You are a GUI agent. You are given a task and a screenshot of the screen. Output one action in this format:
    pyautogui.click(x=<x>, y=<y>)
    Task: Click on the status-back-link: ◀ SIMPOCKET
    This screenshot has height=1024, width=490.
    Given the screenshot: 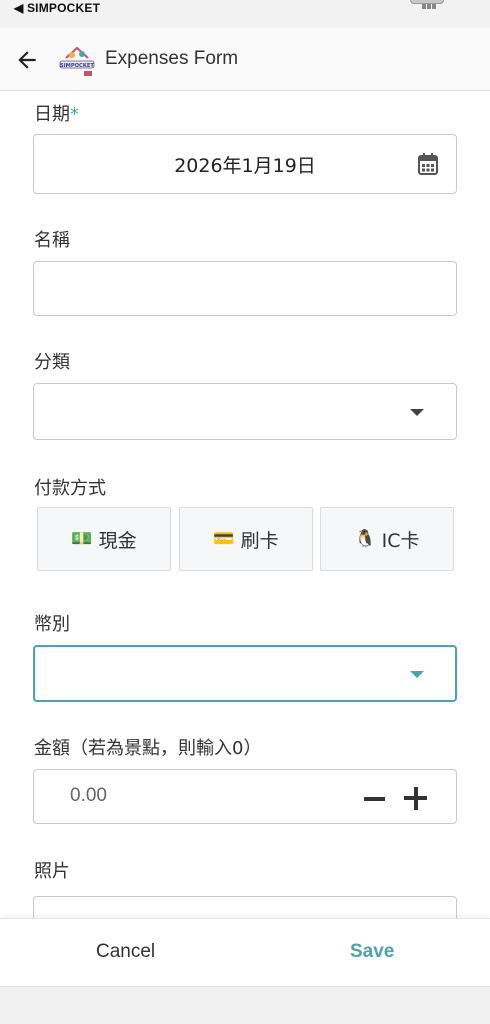 What is the action you would take?
    pyautogui.click(x=57, y=8)
    